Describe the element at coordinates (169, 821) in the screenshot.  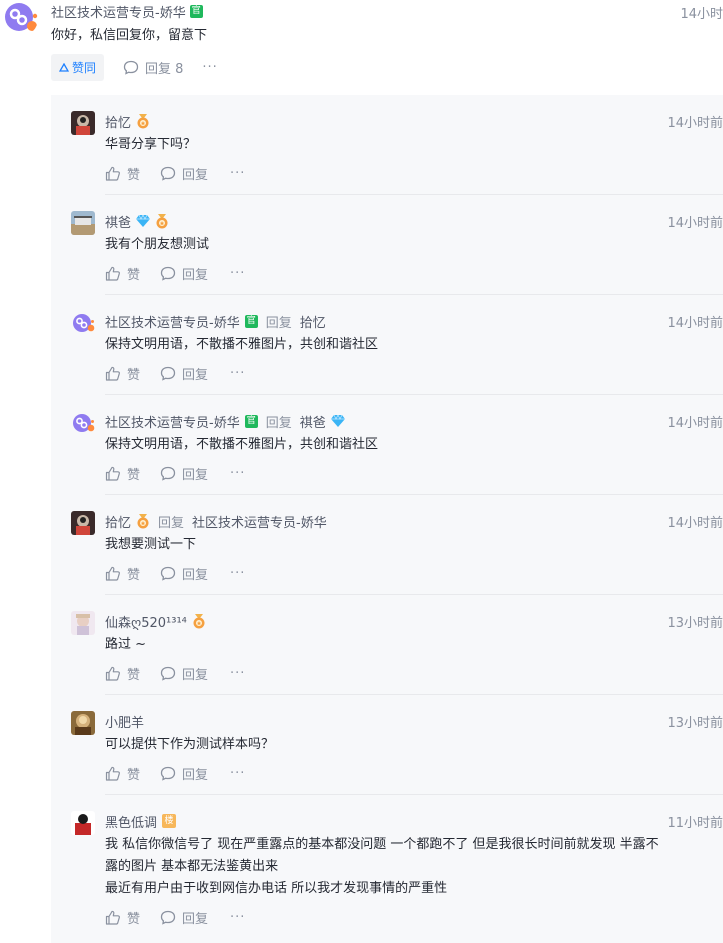
I see `level-badge: 楼` at that location.